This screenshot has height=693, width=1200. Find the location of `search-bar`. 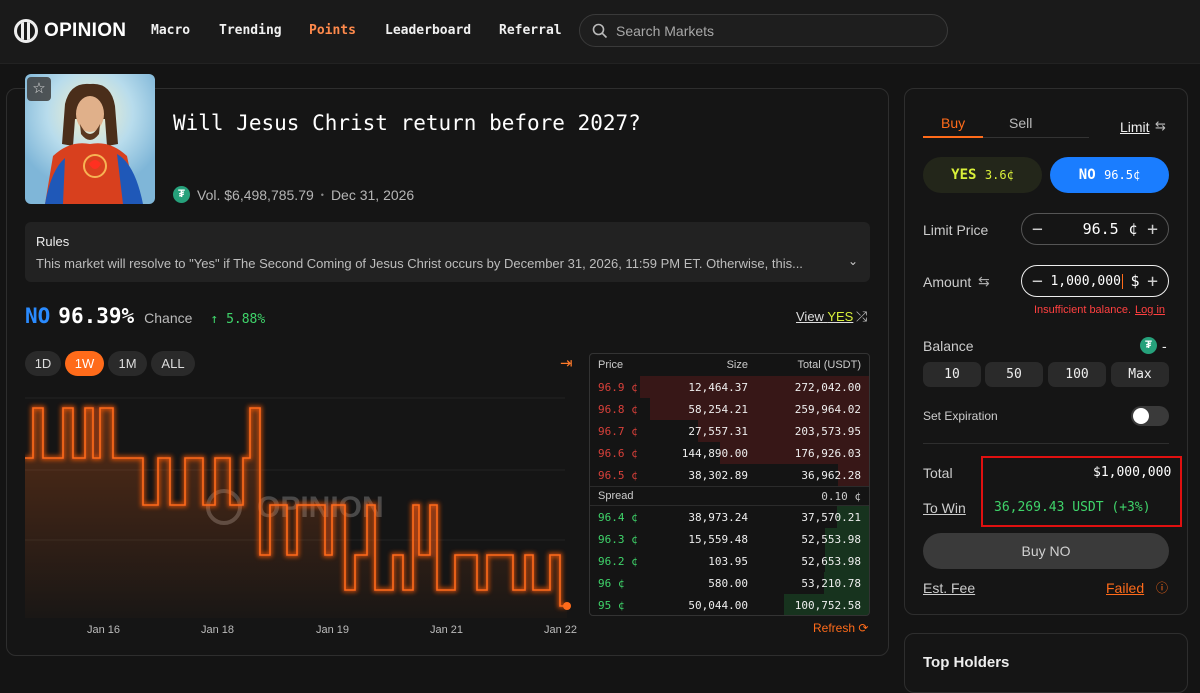

search-bar is located at coordinates (763, 30).